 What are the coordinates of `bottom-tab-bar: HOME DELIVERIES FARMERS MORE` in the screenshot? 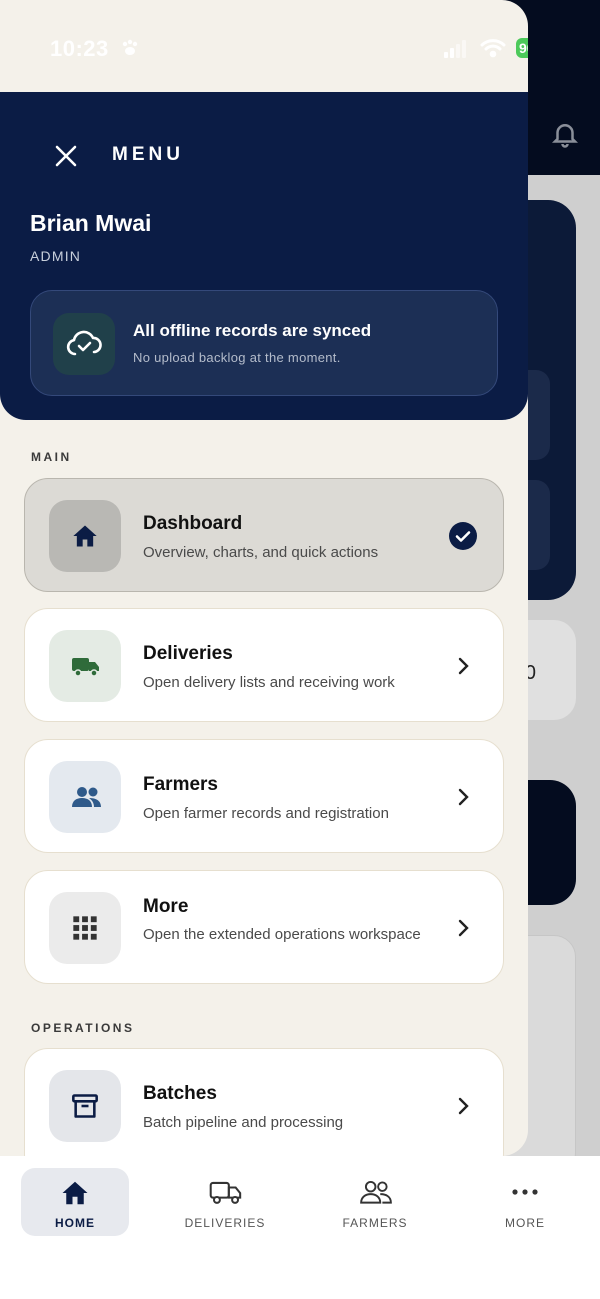 It's located at (300, 1227).